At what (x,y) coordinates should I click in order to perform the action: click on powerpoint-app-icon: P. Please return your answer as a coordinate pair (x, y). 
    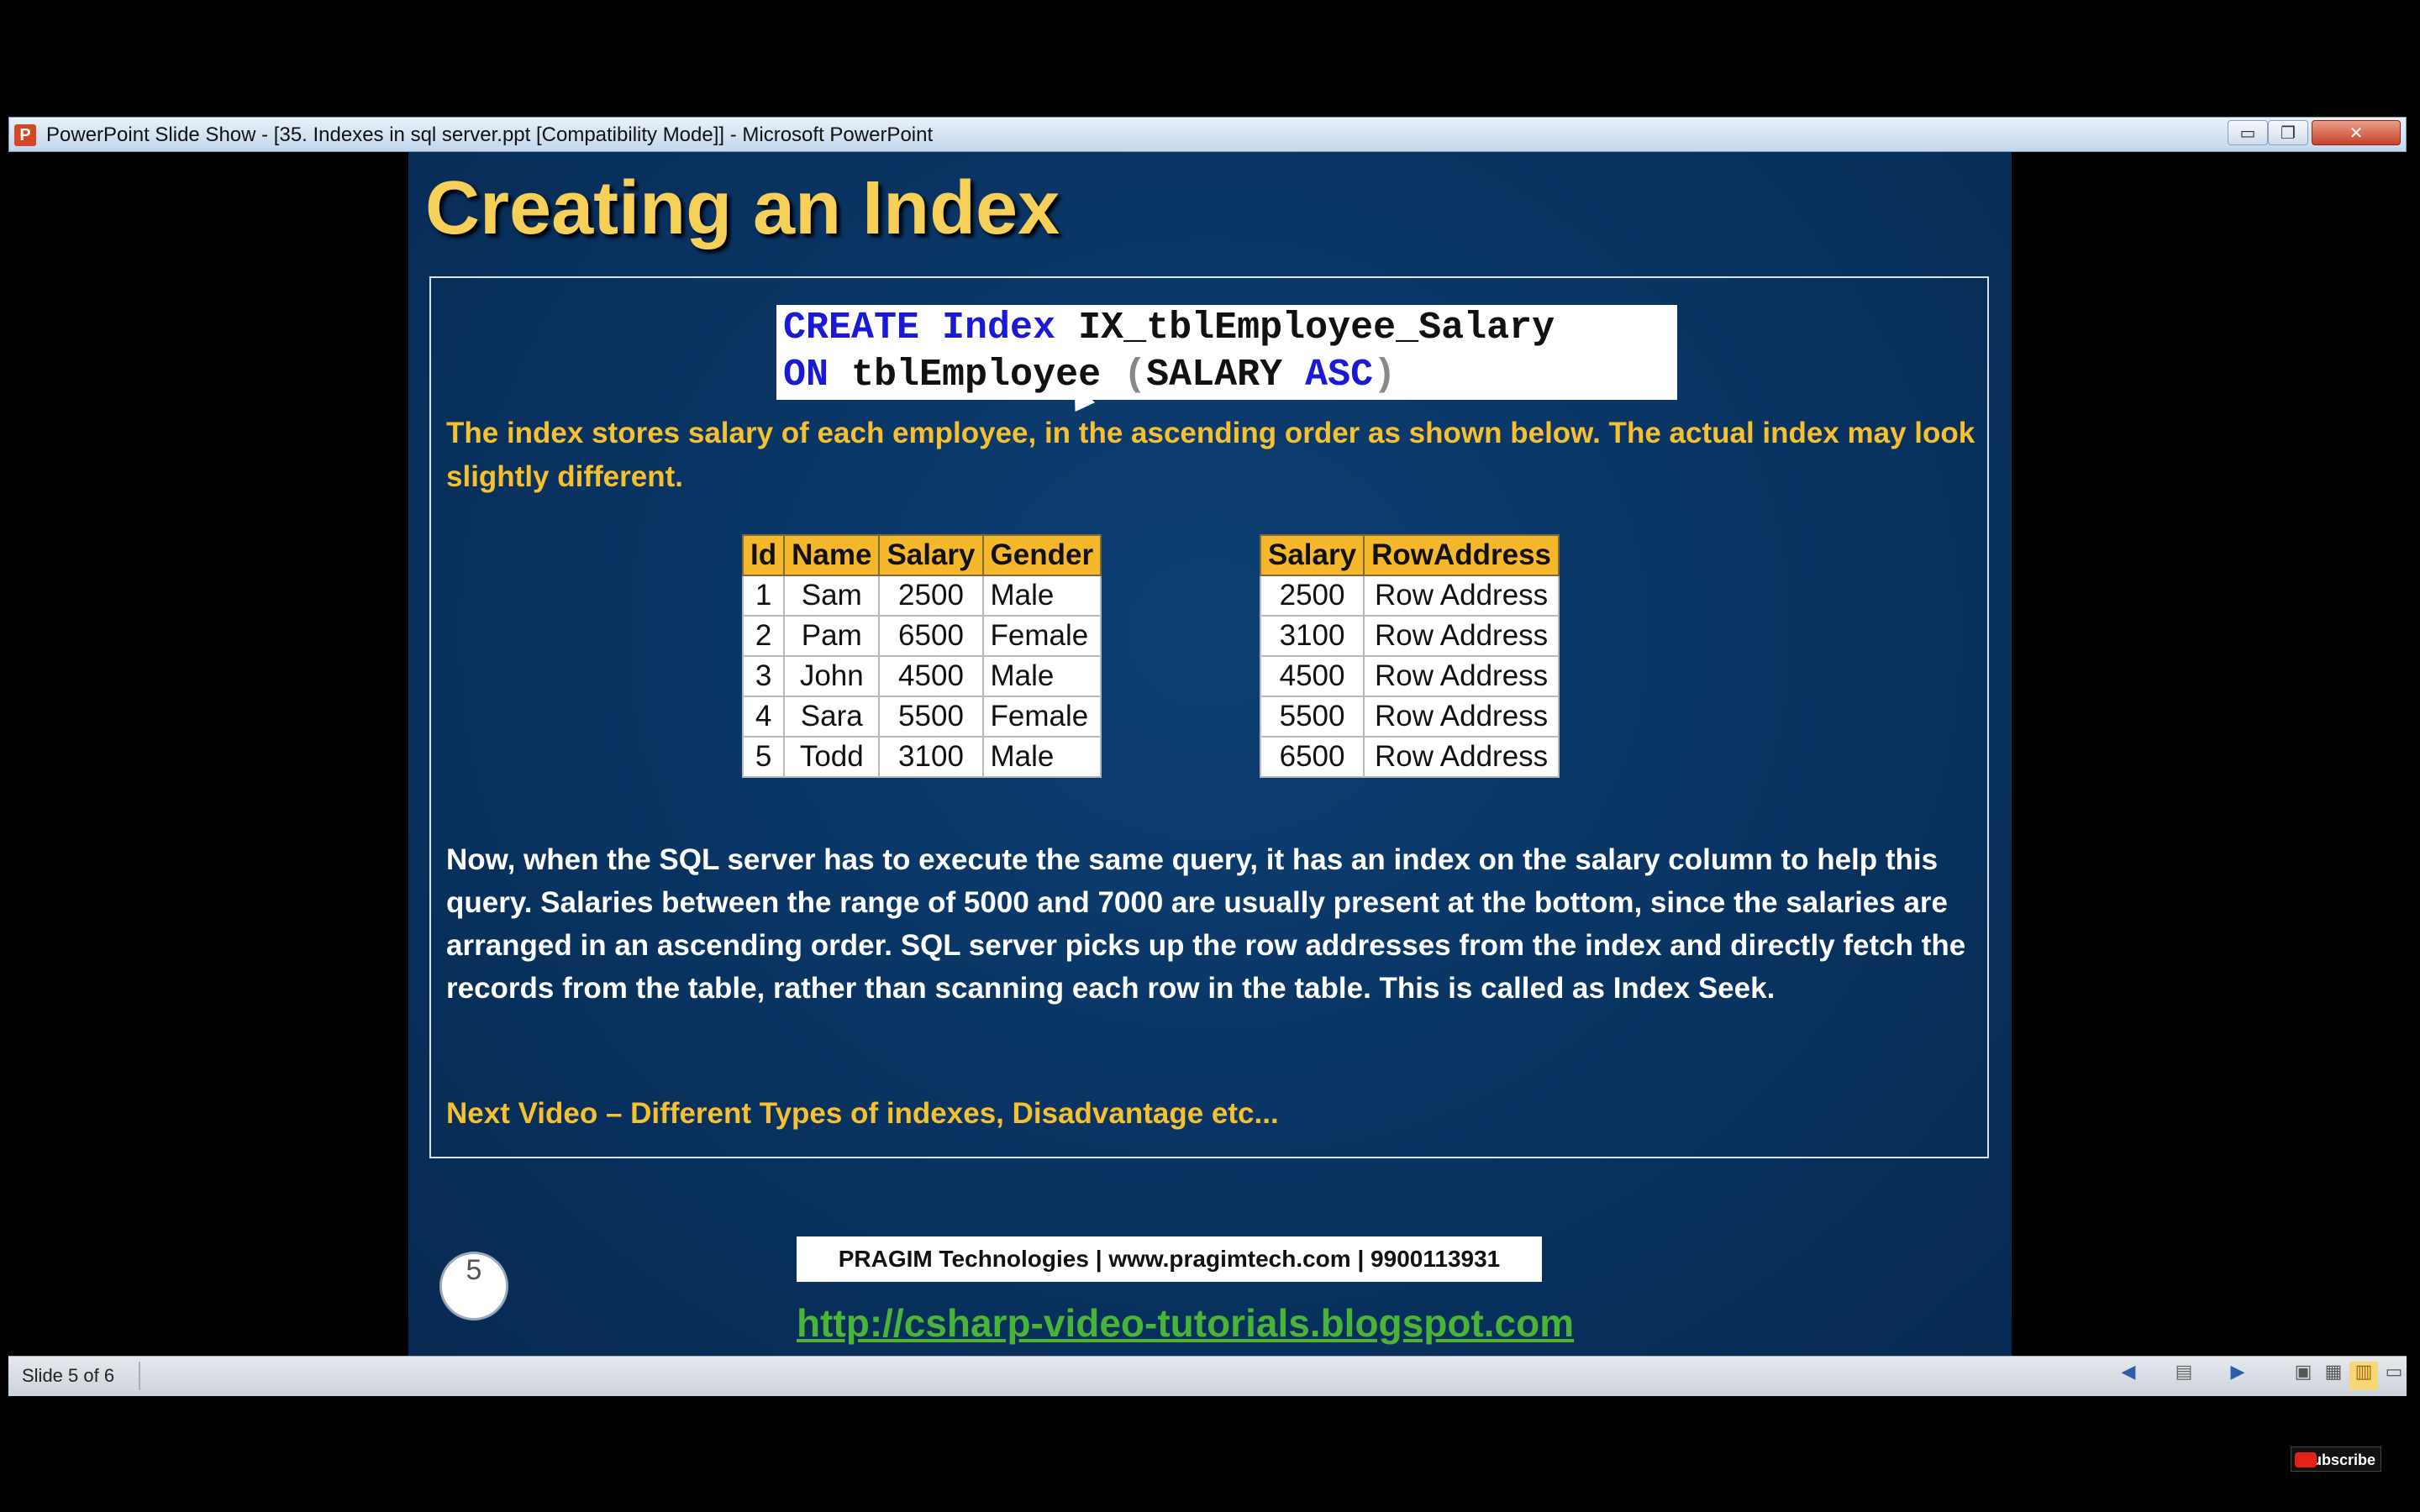
    Looking at the image, I should click on (25, 135).